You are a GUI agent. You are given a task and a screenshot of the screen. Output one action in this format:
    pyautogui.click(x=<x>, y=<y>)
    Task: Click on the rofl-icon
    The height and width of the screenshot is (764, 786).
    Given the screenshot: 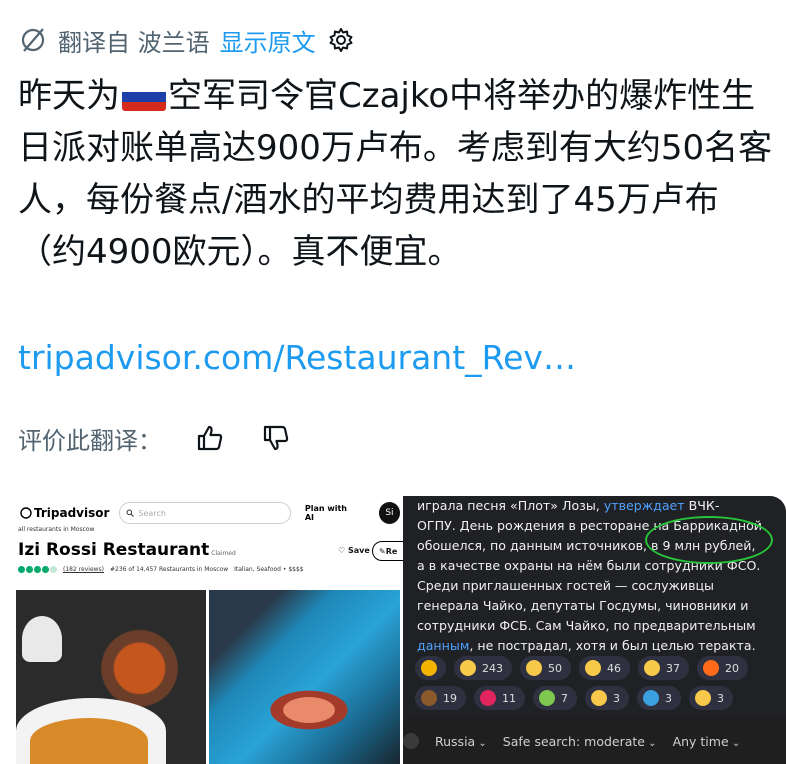 What is the action you would take?
    pyautogui.click(x=652, y=668)
    